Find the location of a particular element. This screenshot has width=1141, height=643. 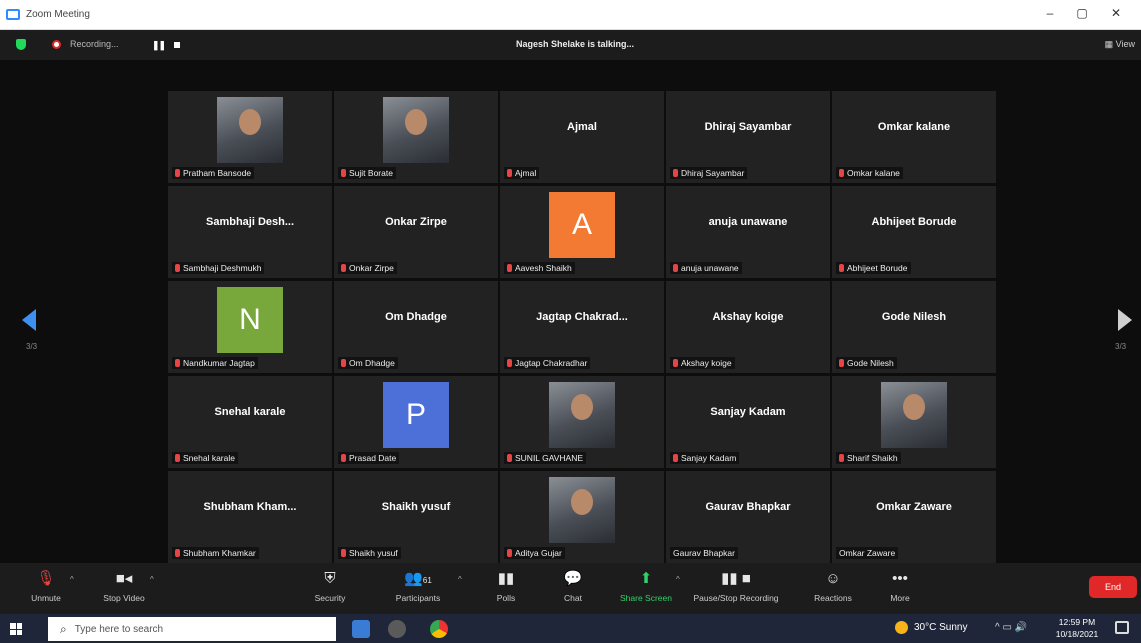

windows-start-icon is located at coordinates (16, 629).